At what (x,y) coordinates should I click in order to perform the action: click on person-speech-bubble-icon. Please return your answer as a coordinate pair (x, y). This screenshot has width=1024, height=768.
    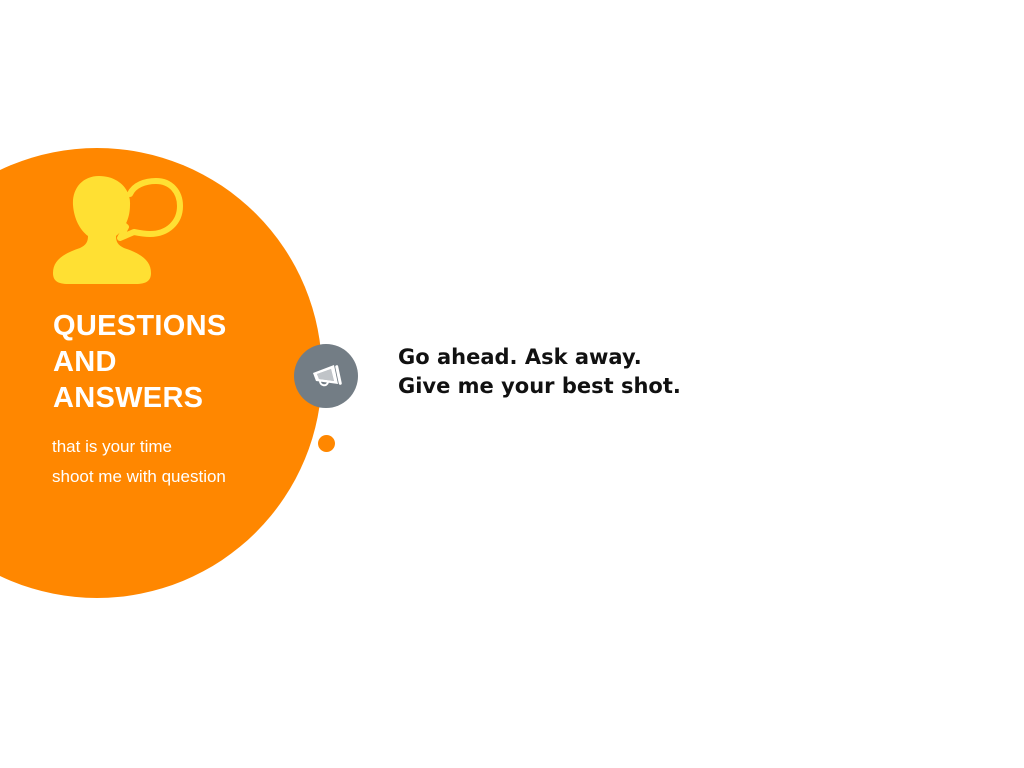
    Looking at the image, I should click on (118, 230).